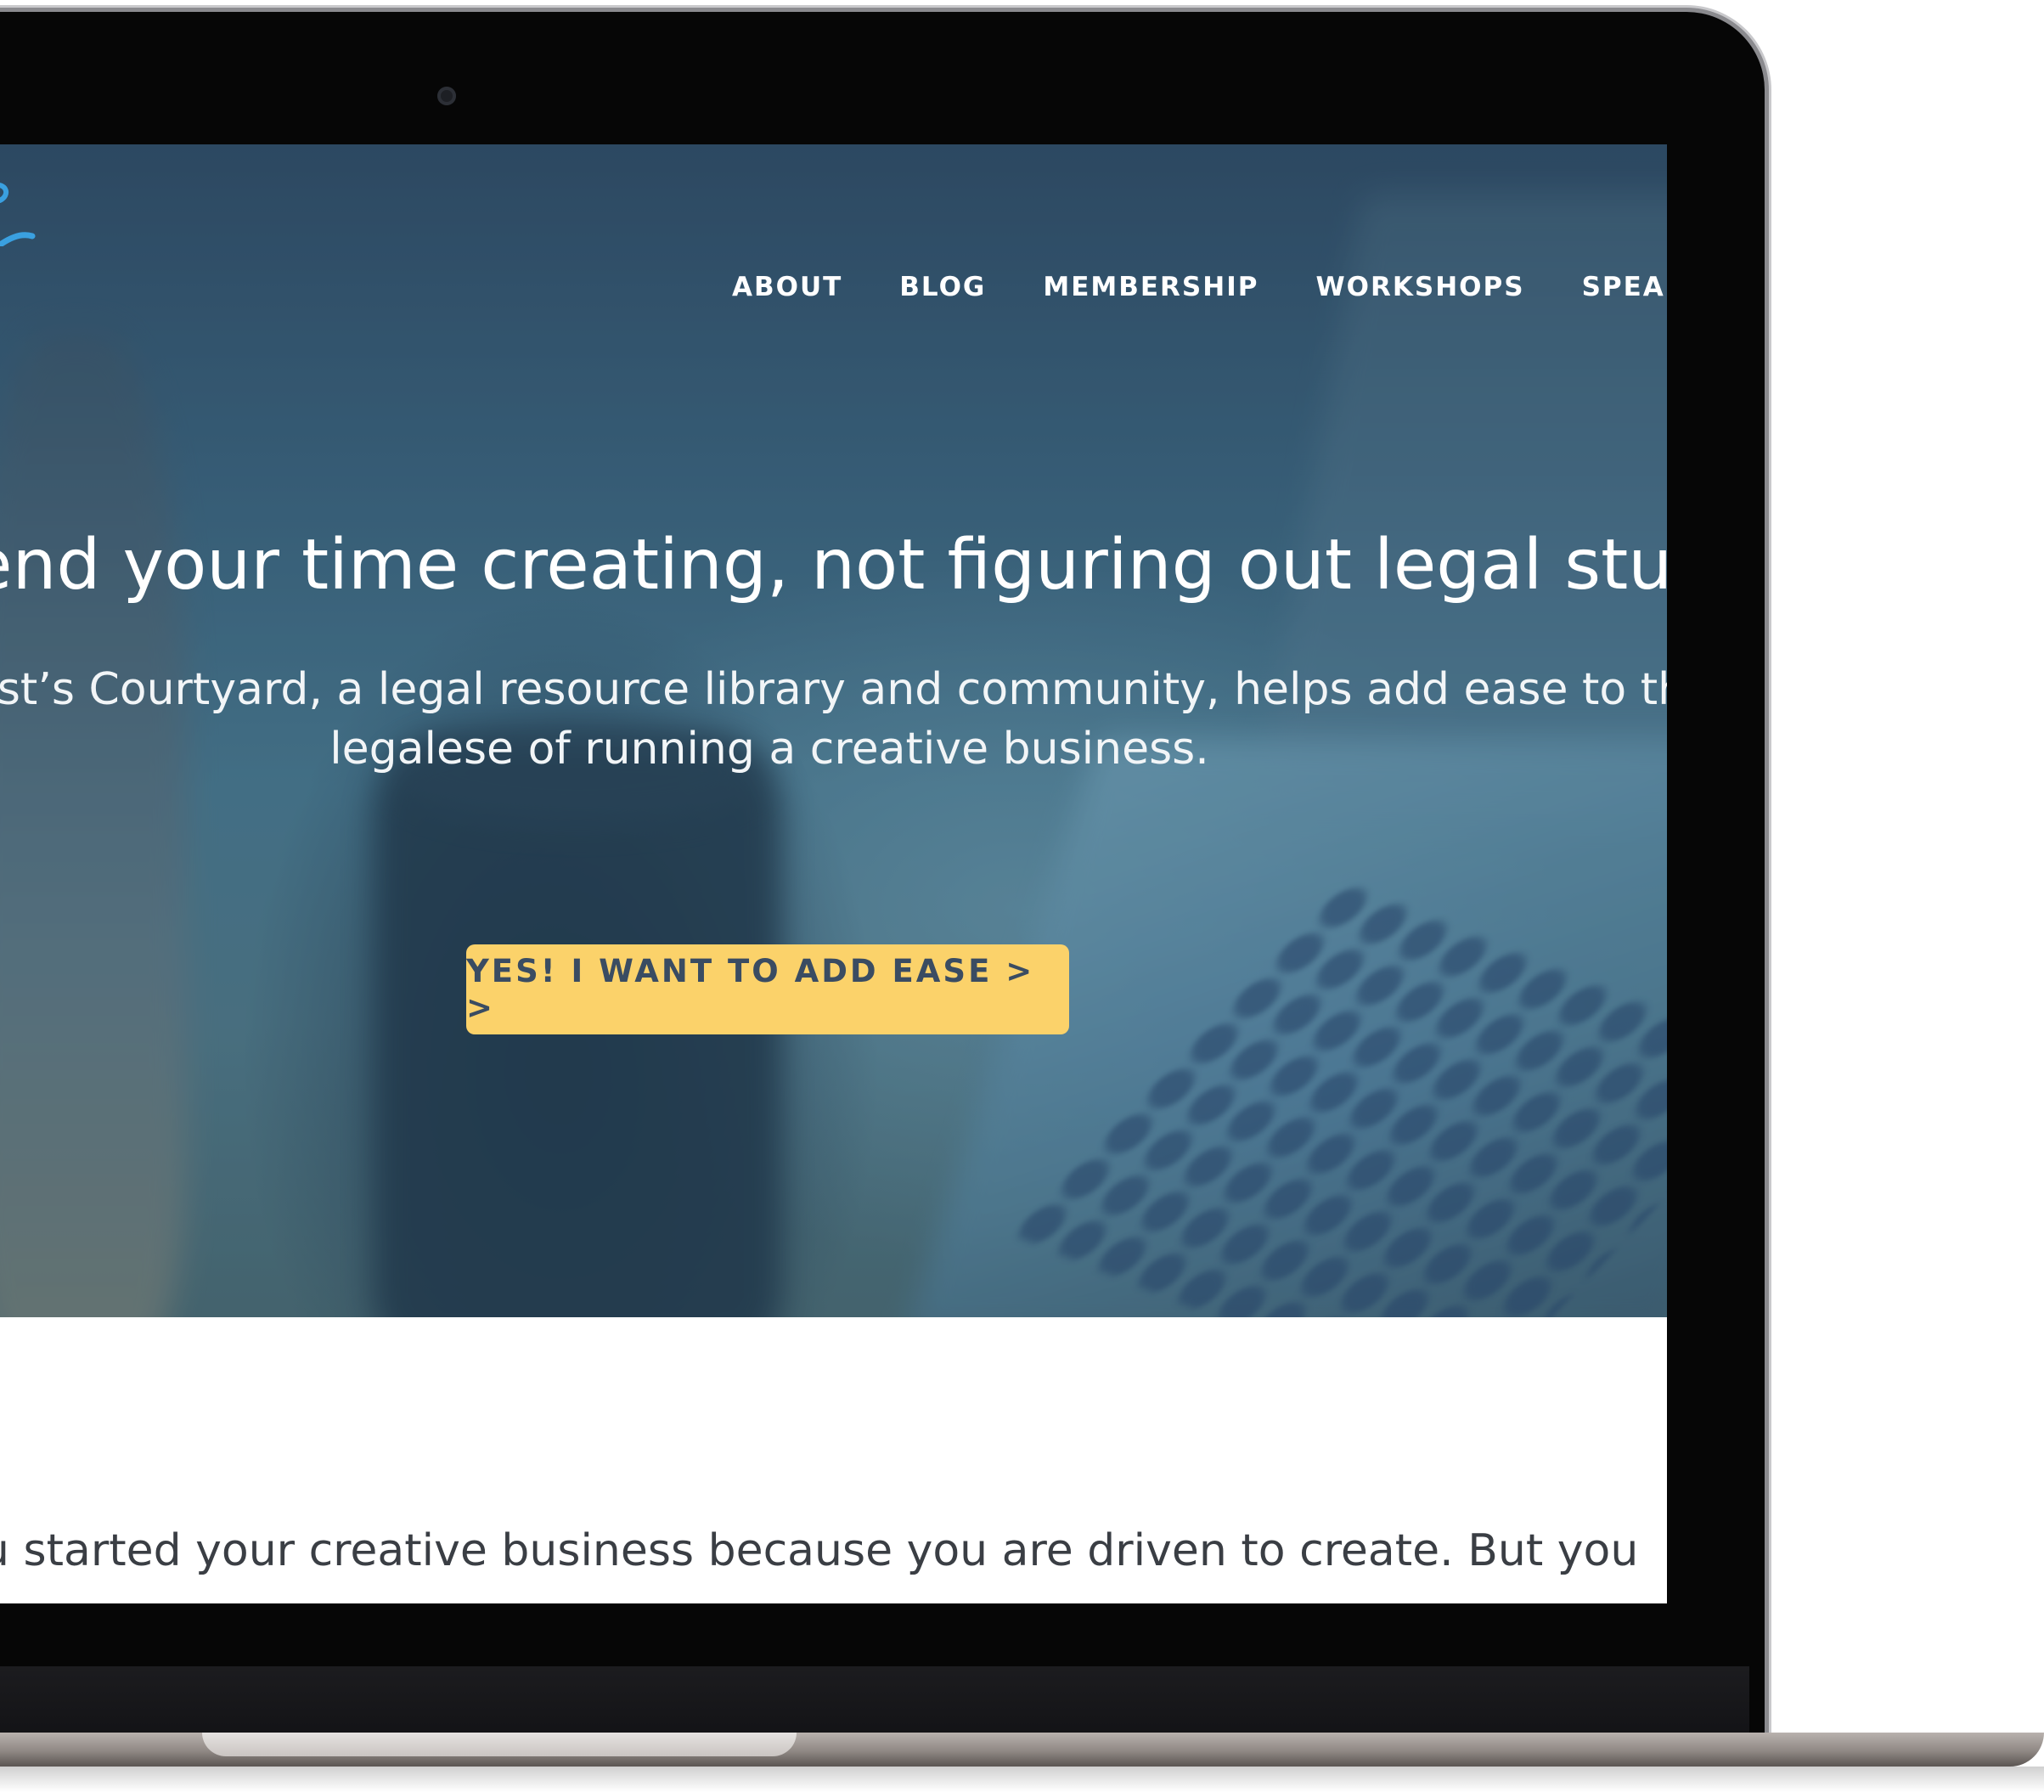  Describe the element at coordinates (943, 287) in the screenshot. I see `nav-item-blog: BLOG` at that location.